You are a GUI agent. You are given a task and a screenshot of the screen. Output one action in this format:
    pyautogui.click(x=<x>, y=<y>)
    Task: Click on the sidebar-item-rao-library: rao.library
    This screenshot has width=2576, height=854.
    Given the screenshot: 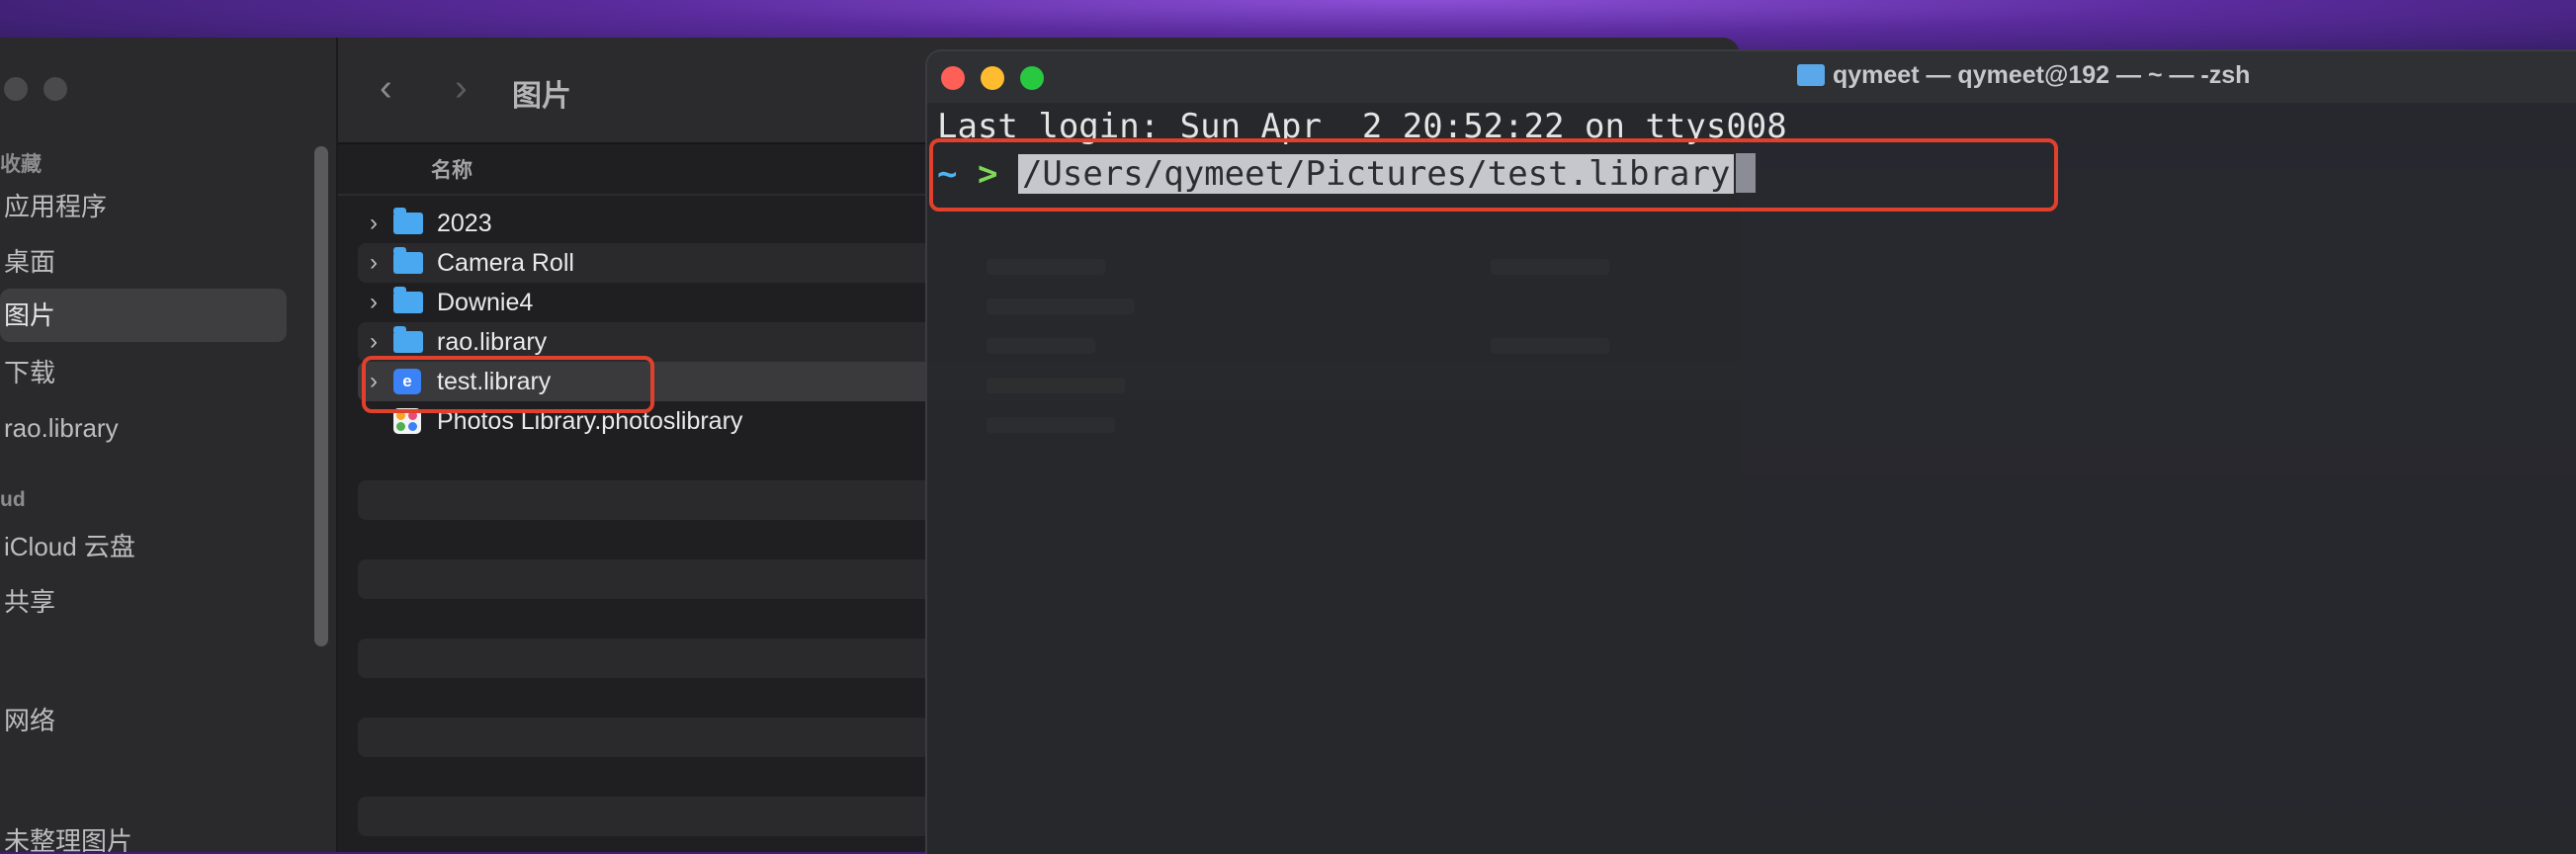 What is the action you would take?
    pyautogui.click(x=143, y=428)
    